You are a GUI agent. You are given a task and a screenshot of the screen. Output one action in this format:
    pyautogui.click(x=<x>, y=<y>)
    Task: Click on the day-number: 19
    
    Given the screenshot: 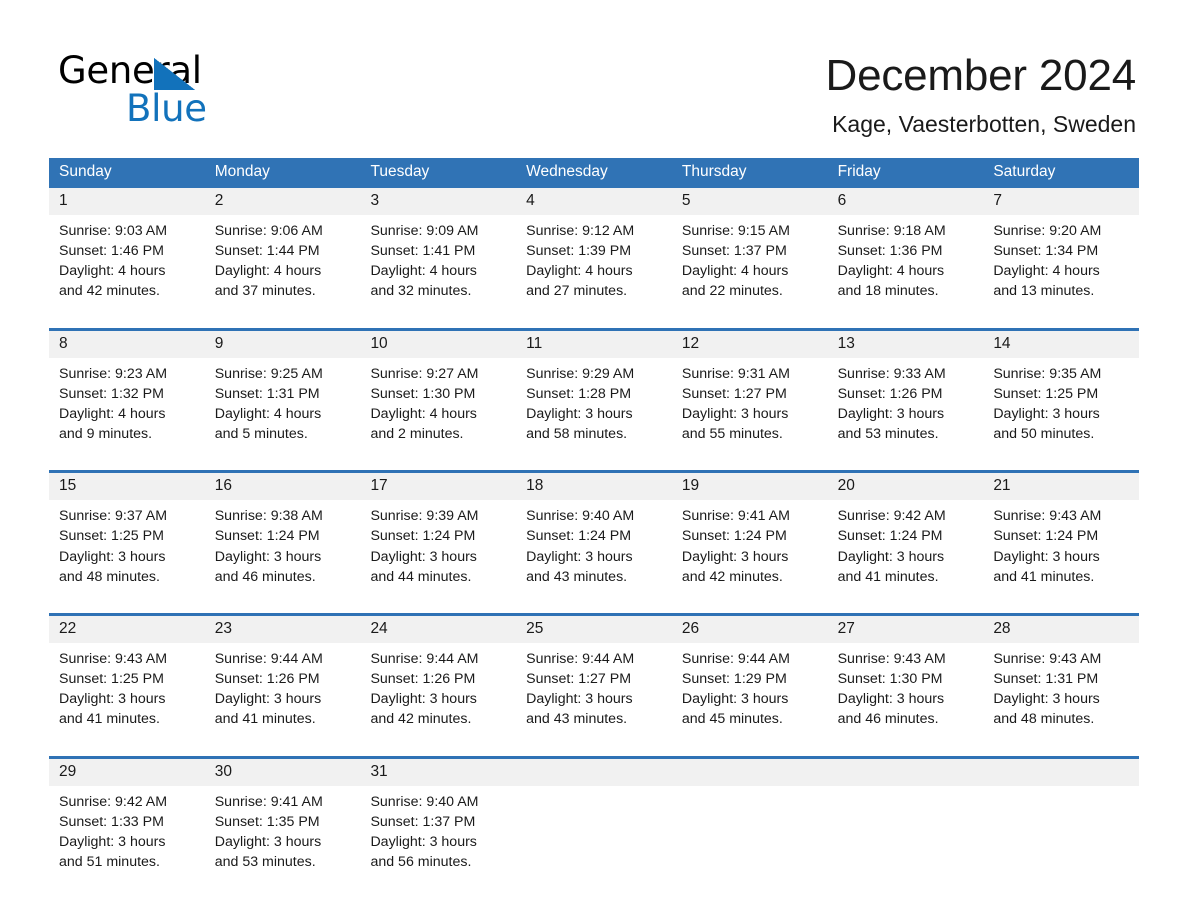 What is the action you would take?
    pyautogui.click(x=690, y=486)
    